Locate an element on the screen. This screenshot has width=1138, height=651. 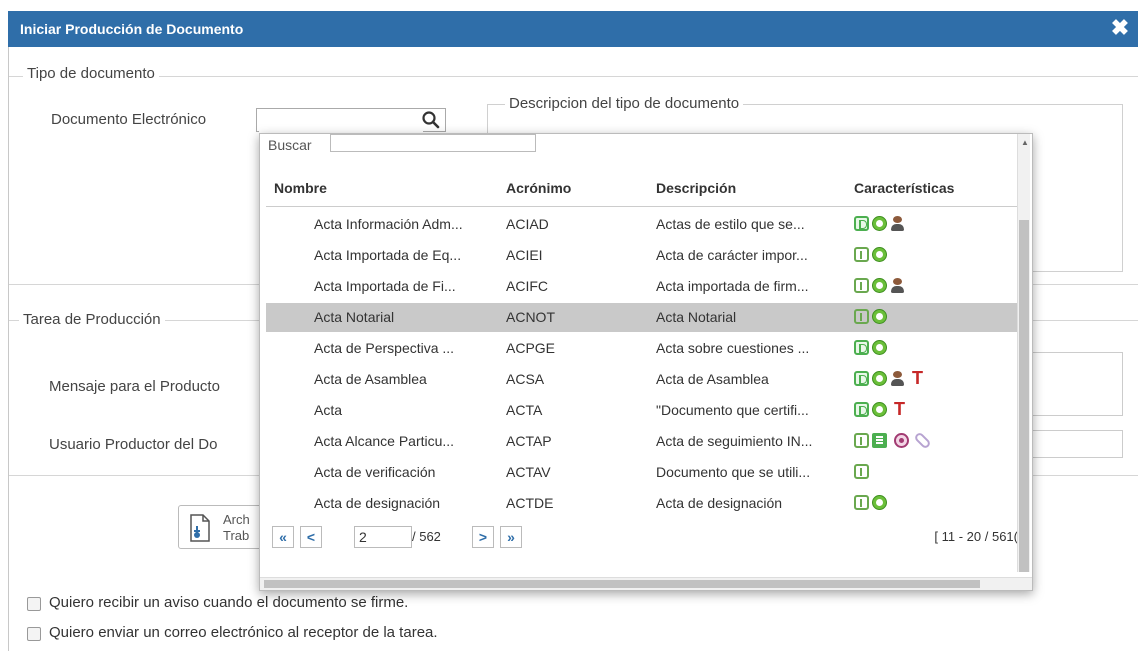
row-nombre: Acta Notarial is located at coordinates (354, 317).